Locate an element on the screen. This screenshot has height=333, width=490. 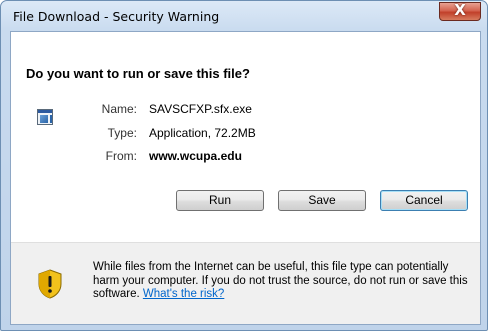
cancel-button: Cancel is located at coordinates (424, 200).